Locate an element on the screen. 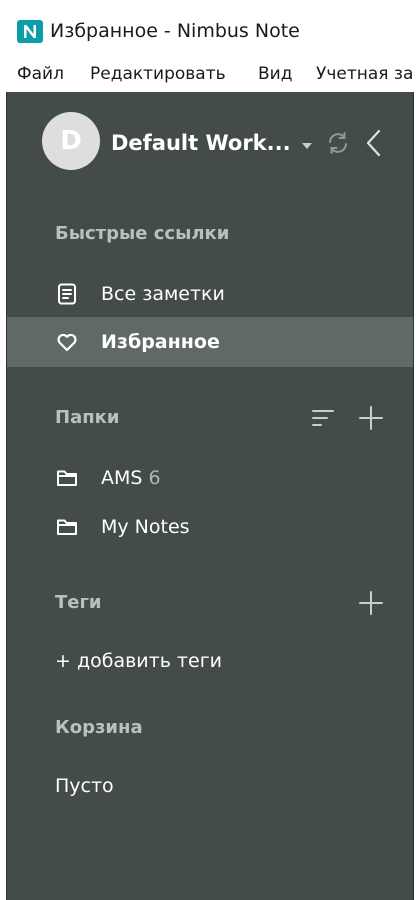  quick-links-heading: Быстрые ссылки is located at coordinates (142, 233).